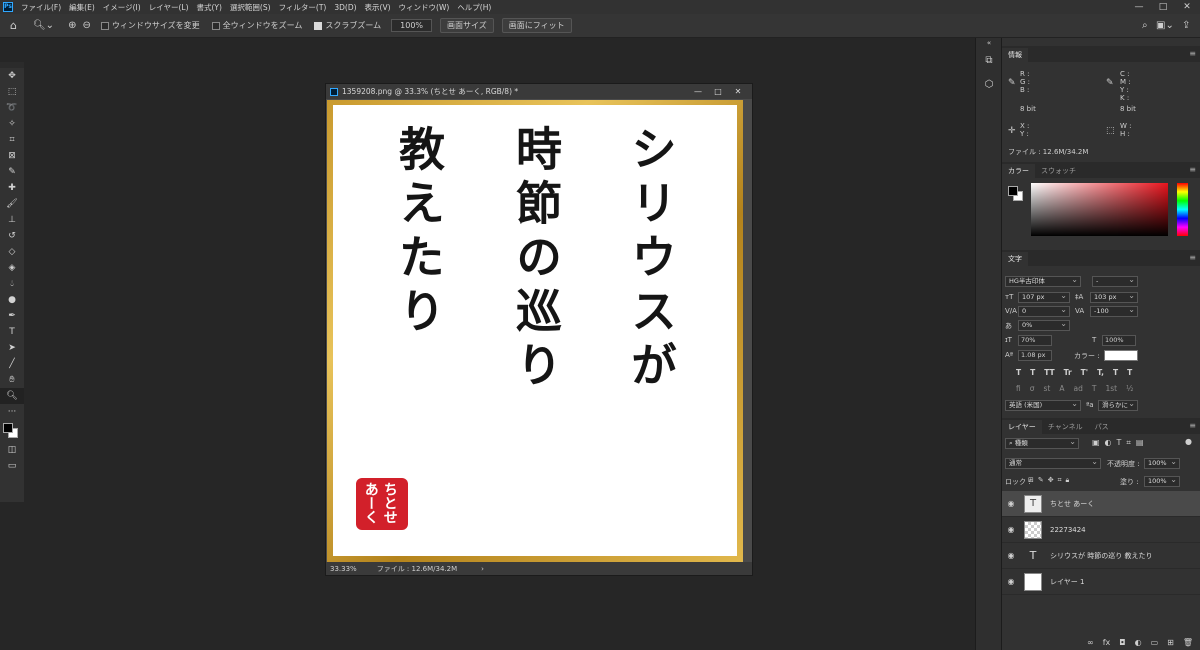  What do you see at coordinates (1043, 281) in the screenshot?
I see `font-family-select: HG半古印体` at bounding box center [1043, 281].